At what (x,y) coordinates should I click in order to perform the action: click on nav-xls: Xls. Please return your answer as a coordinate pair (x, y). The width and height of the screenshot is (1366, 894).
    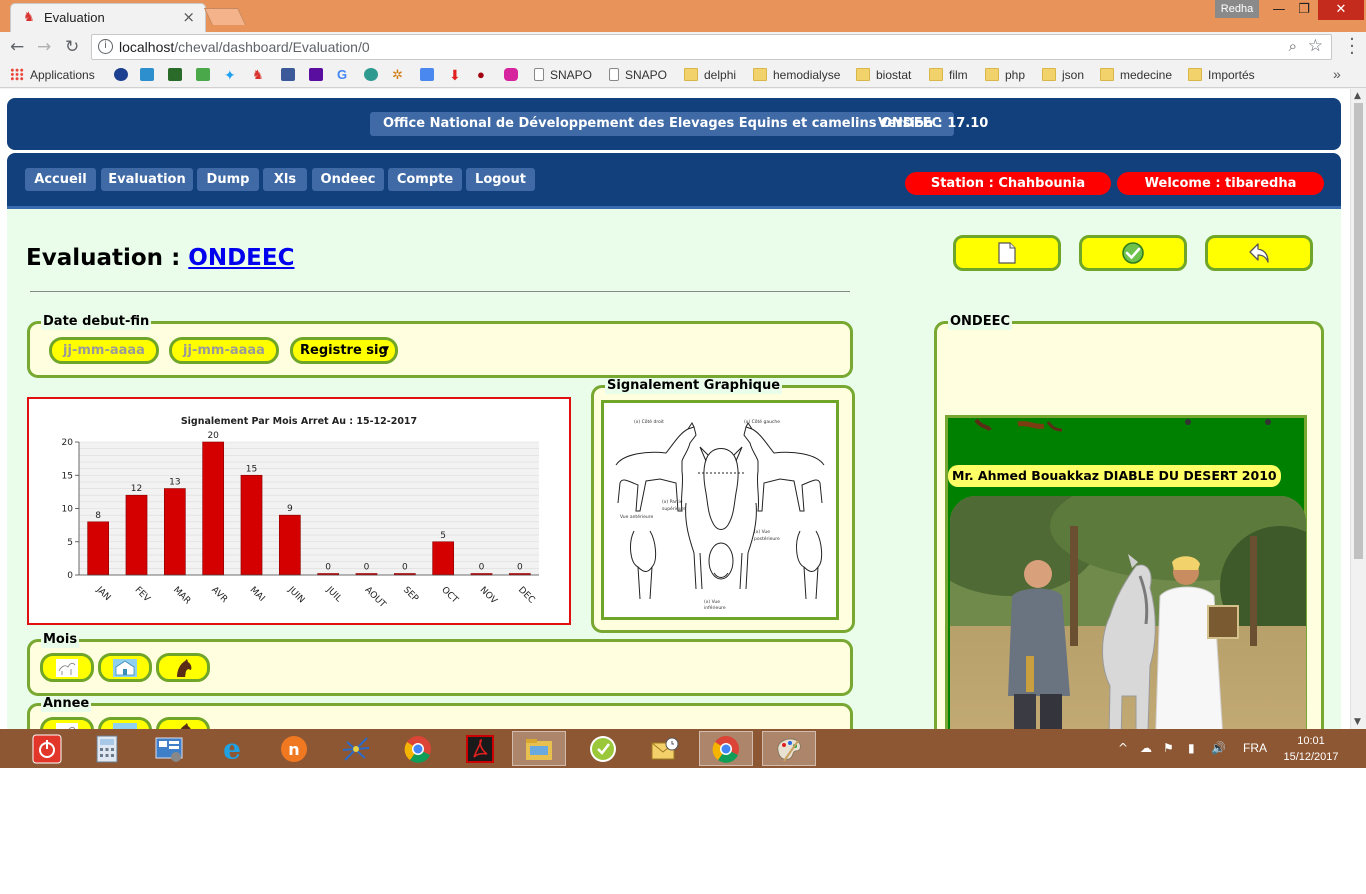
    Looking at the image, I should click on (285, 179).